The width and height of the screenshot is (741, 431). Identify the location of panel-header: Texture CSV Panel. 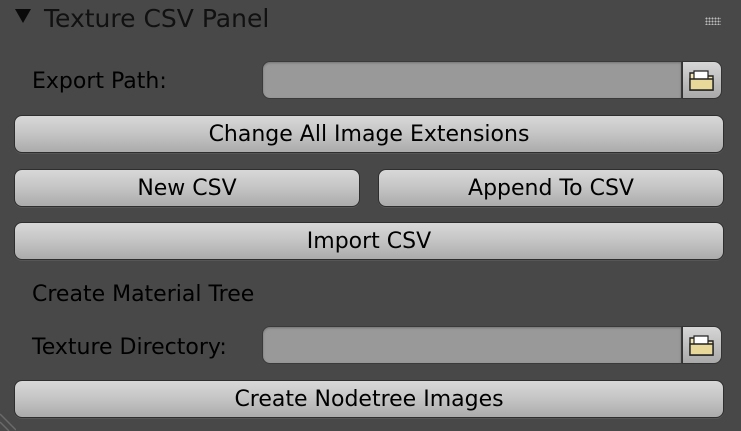
(370, 20).